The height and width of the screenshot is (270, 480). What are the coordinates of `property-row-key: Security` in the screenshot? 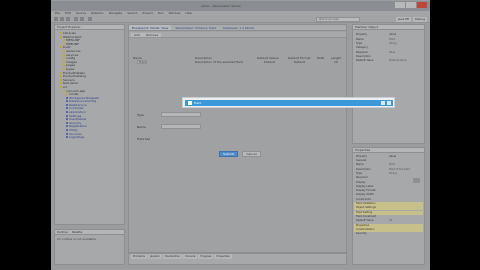 It's located at (361, 234).